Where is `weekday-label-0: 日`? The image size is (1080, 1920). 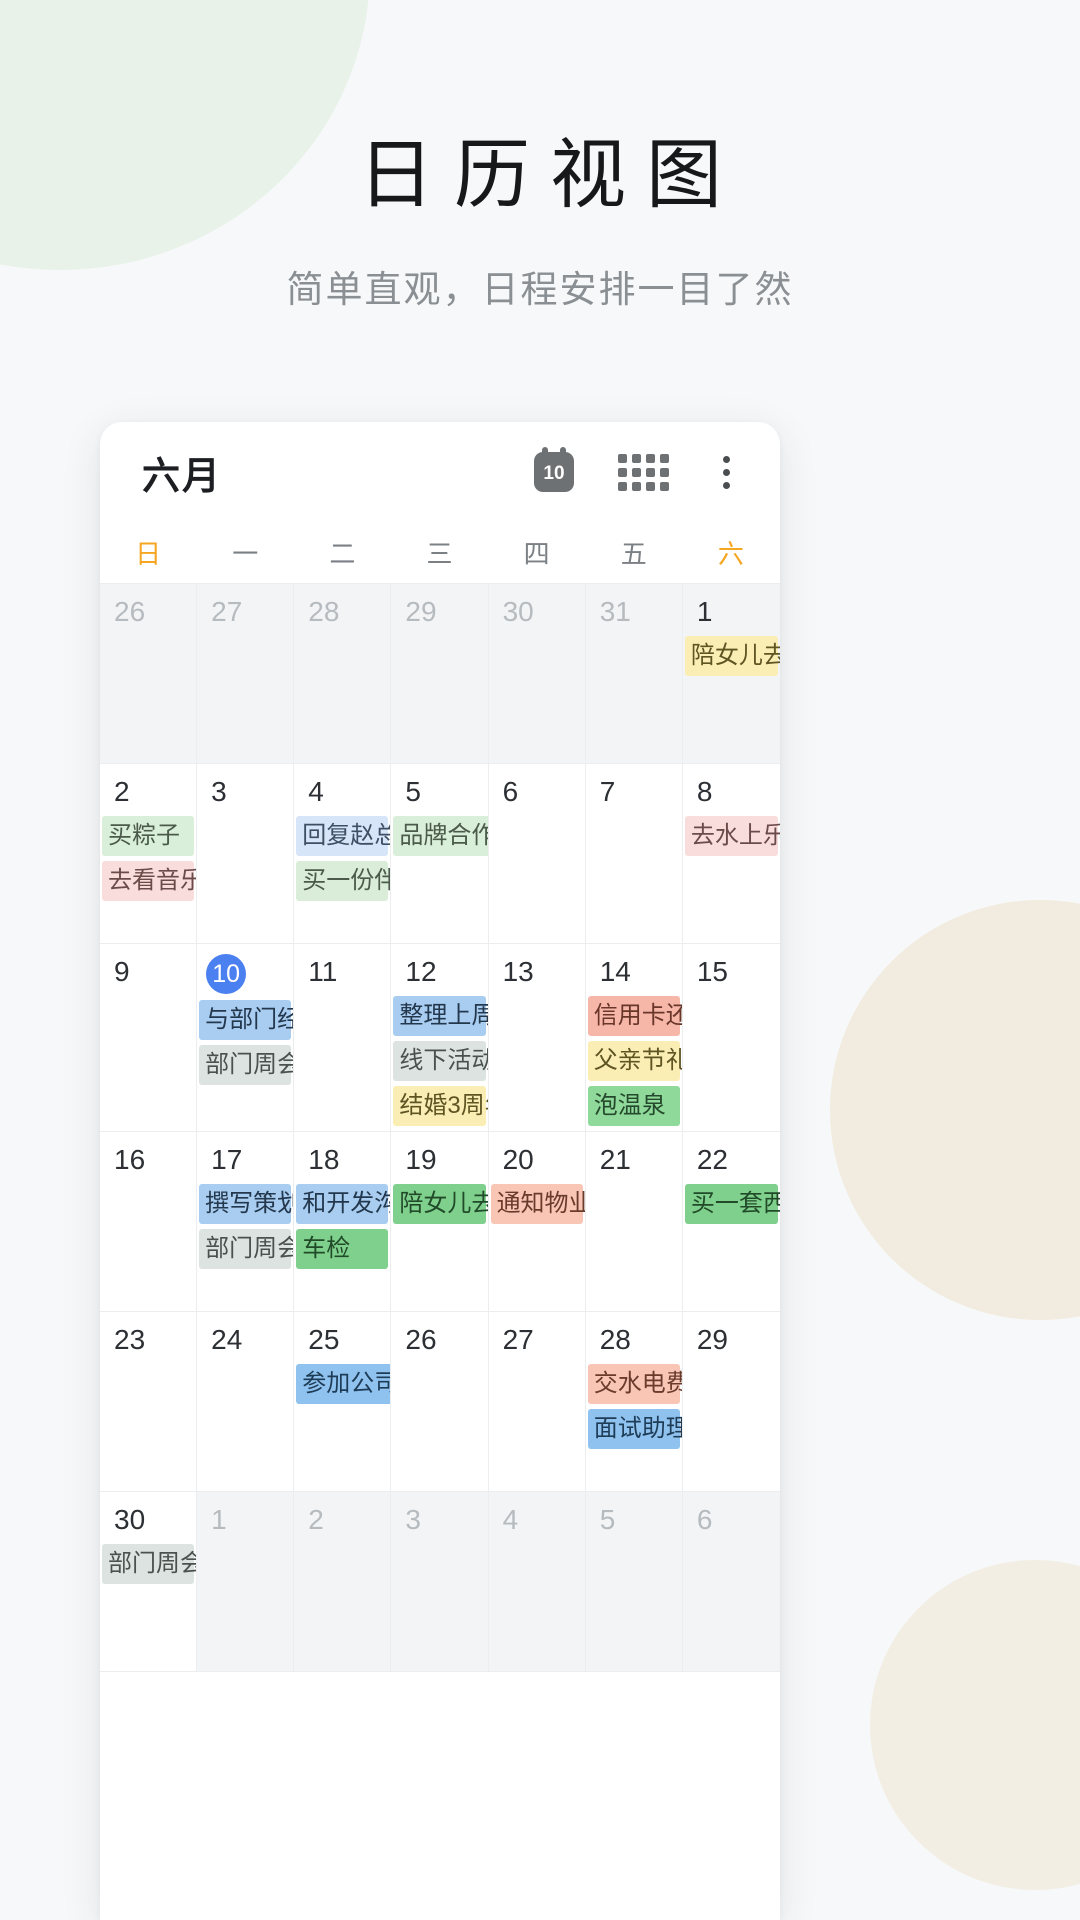 weekday-label-0: 日 is located at coordinates (149, 554).